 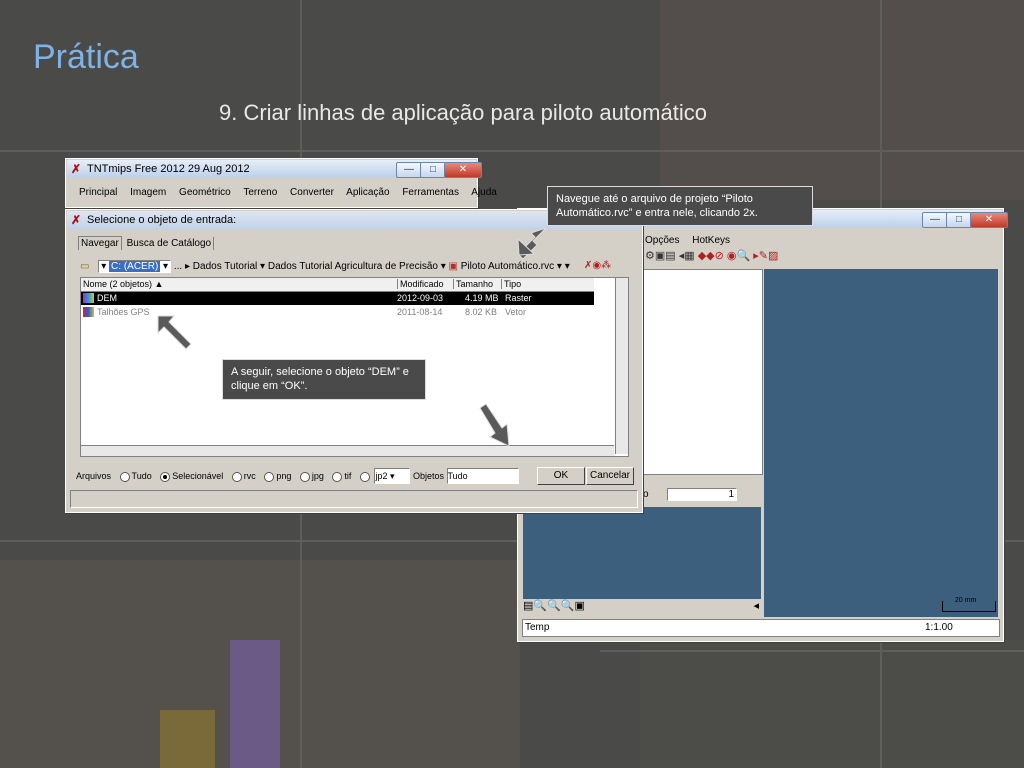 I want to click on layer-tools-icon: ⚙▣▤ ◂▦, so click(x=671, y=256).